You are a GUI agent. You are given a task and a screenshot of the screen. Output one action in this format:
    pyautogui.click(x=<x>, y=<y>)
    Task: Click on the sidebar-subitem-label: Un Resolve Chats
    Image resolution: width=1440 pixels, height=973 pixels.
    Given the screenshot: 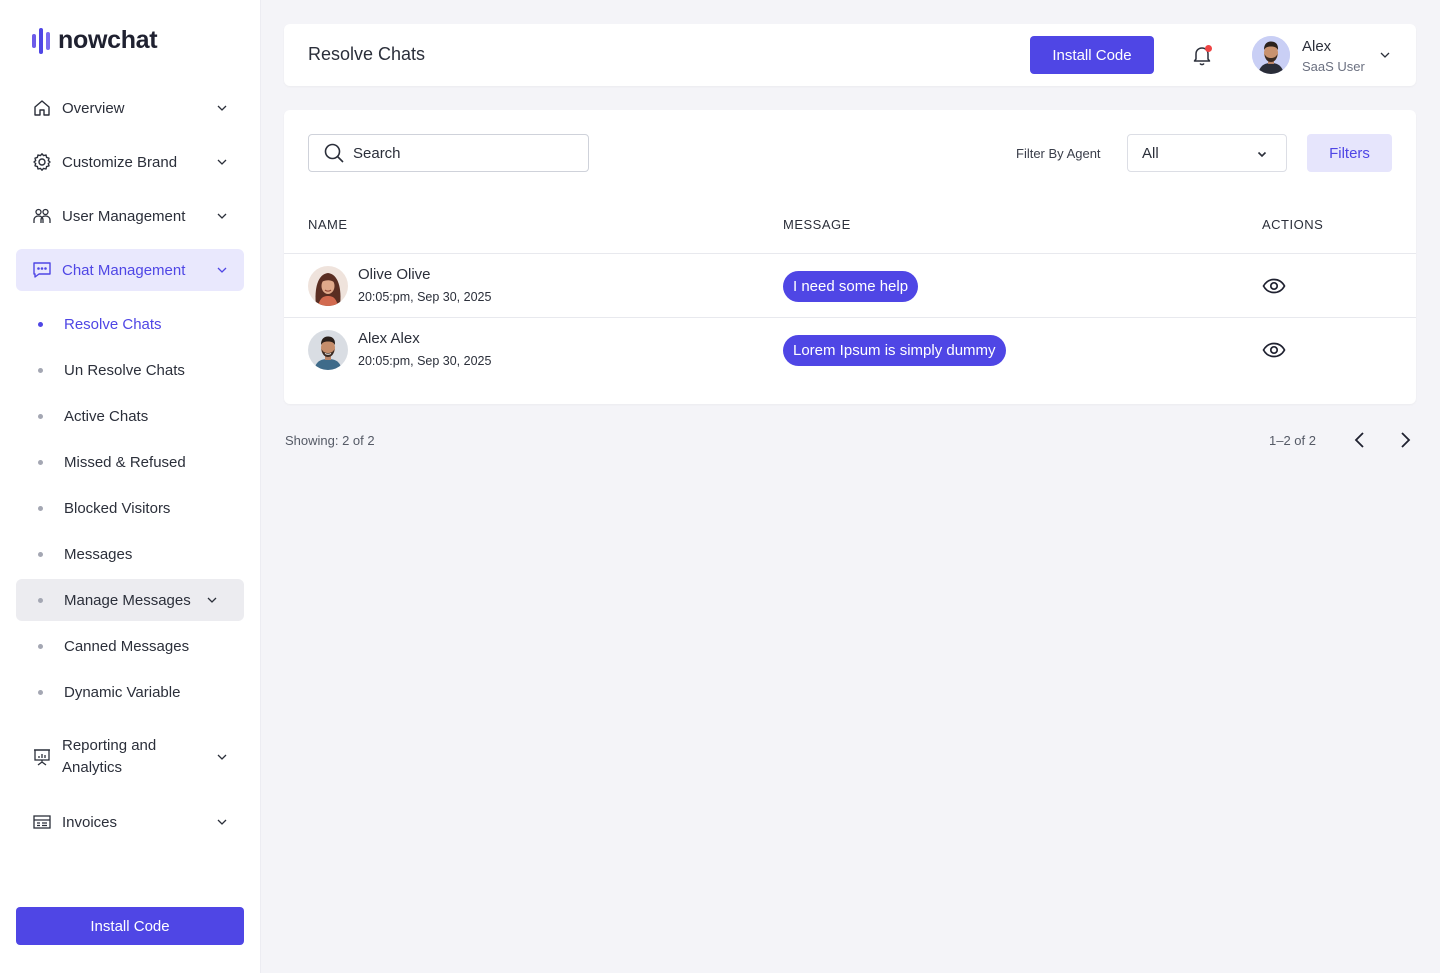 What is the action you would take?
    pyautogui.click(x=124, y=370)
    